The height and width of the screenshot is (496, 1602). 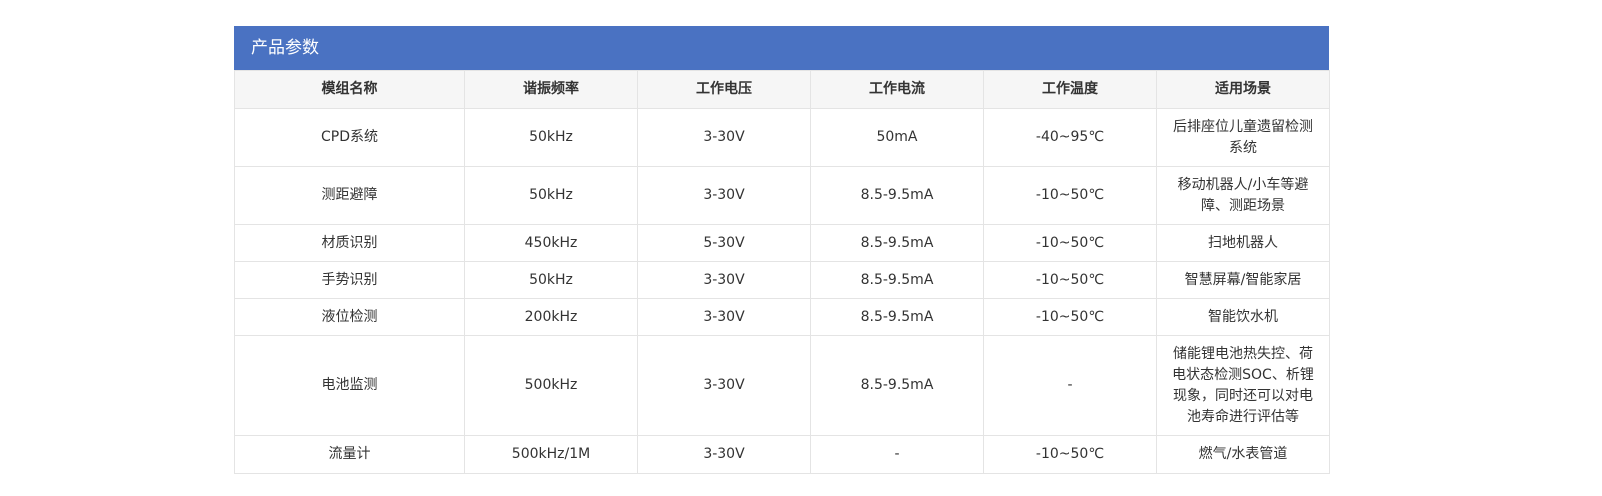 I want to click on cell-scenario: 智能饮水机, so click(x=1243, y=317).